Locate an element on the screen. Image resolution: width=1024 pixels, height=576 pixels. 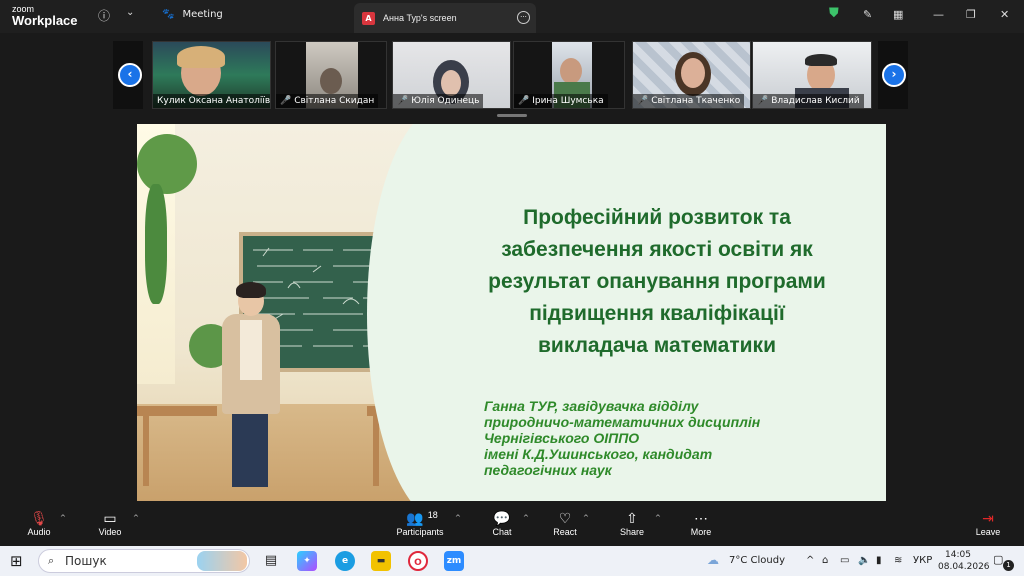
more-button: ⋯ More is located at coordinates (701, 523).